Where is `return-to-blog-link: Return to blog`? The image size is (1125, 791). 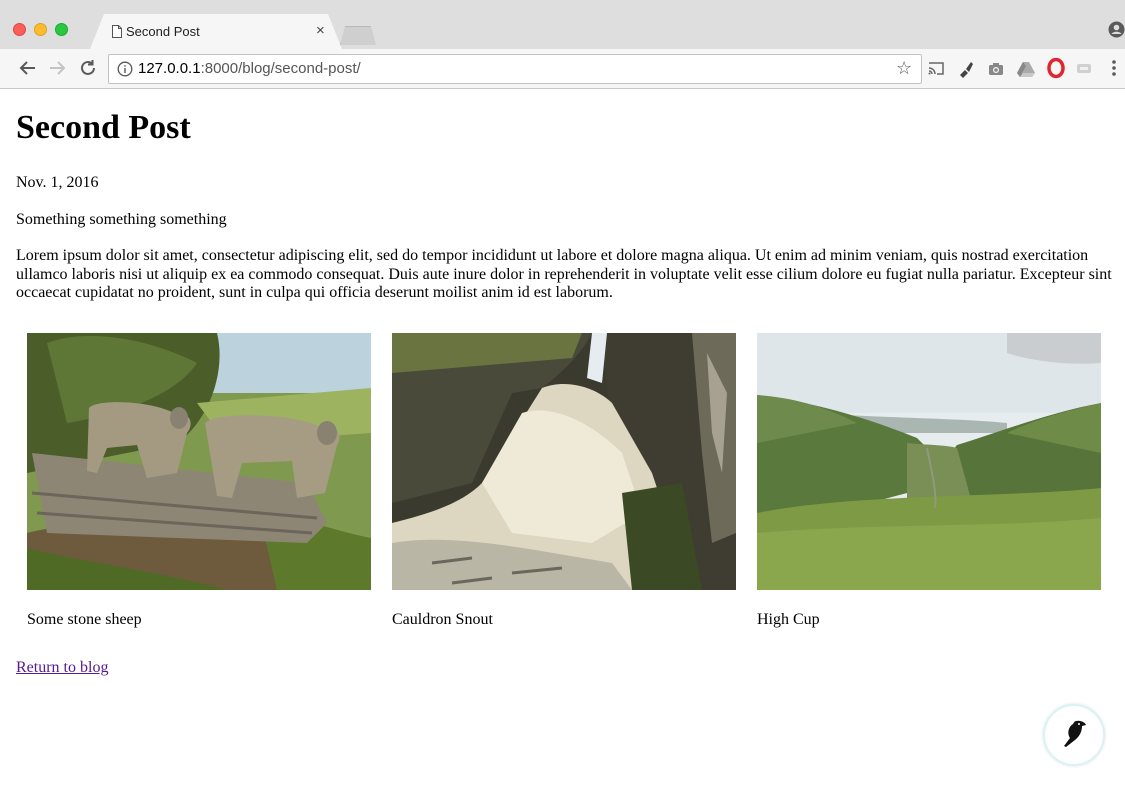
return-to-blog-link: Return to blog is located at coordinates (62, 668).